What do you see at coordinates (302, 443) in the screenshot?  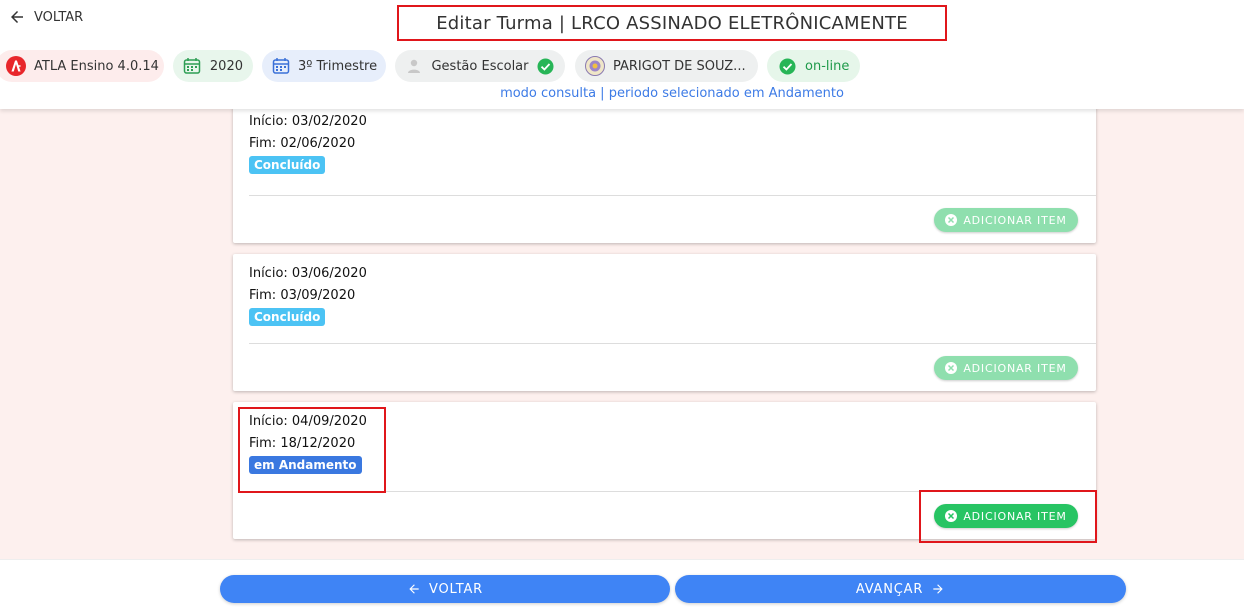 I see `period-end: Fim: 18/12/2020` at bounding box center [302, 443].